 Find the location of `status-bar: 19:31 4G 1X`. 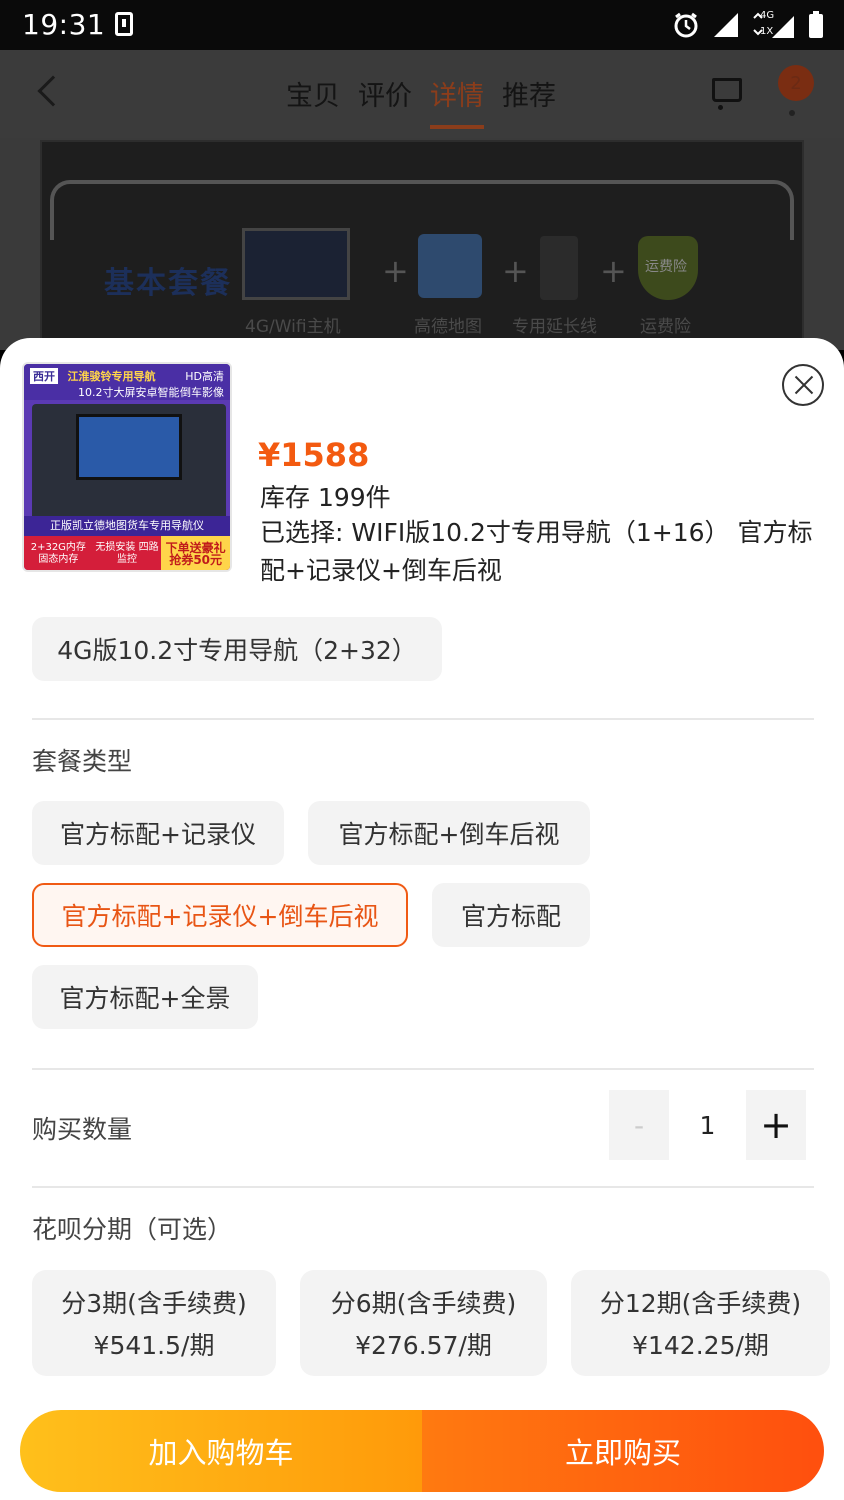

status-bar: 19:31 4G 1X is located at coordinates (422, 25).